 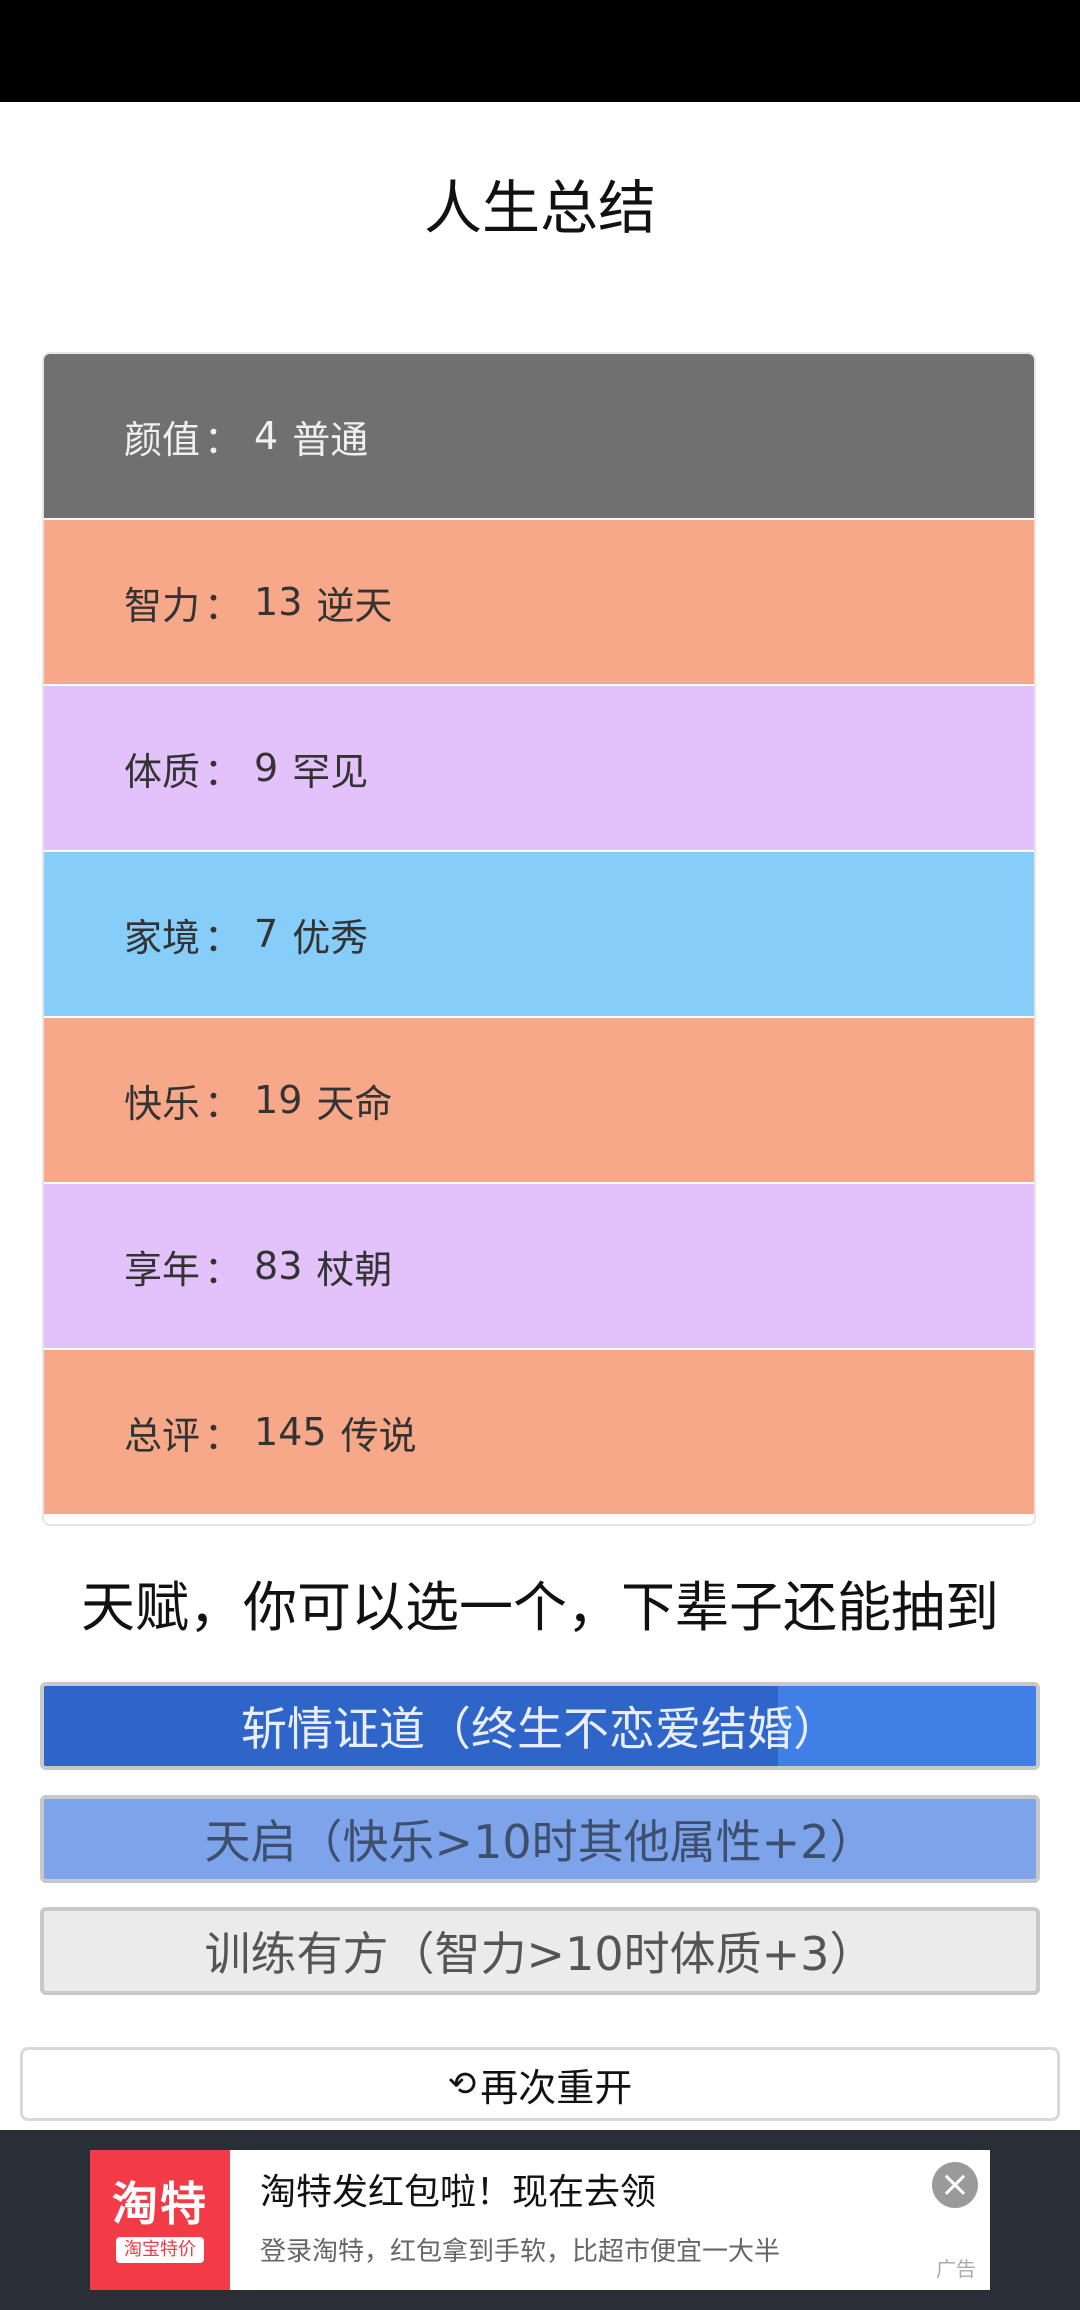 I want to click on stat-grade: 优秀, so click(x=330, y=937).